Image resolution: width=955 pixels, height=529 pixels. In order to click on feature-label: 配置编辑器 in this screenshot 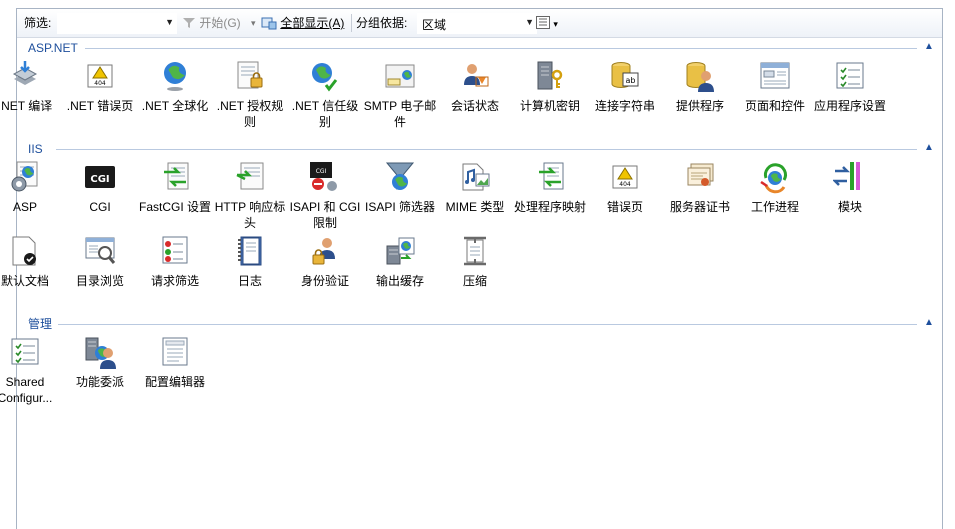, I will do `click(174, 382)`.